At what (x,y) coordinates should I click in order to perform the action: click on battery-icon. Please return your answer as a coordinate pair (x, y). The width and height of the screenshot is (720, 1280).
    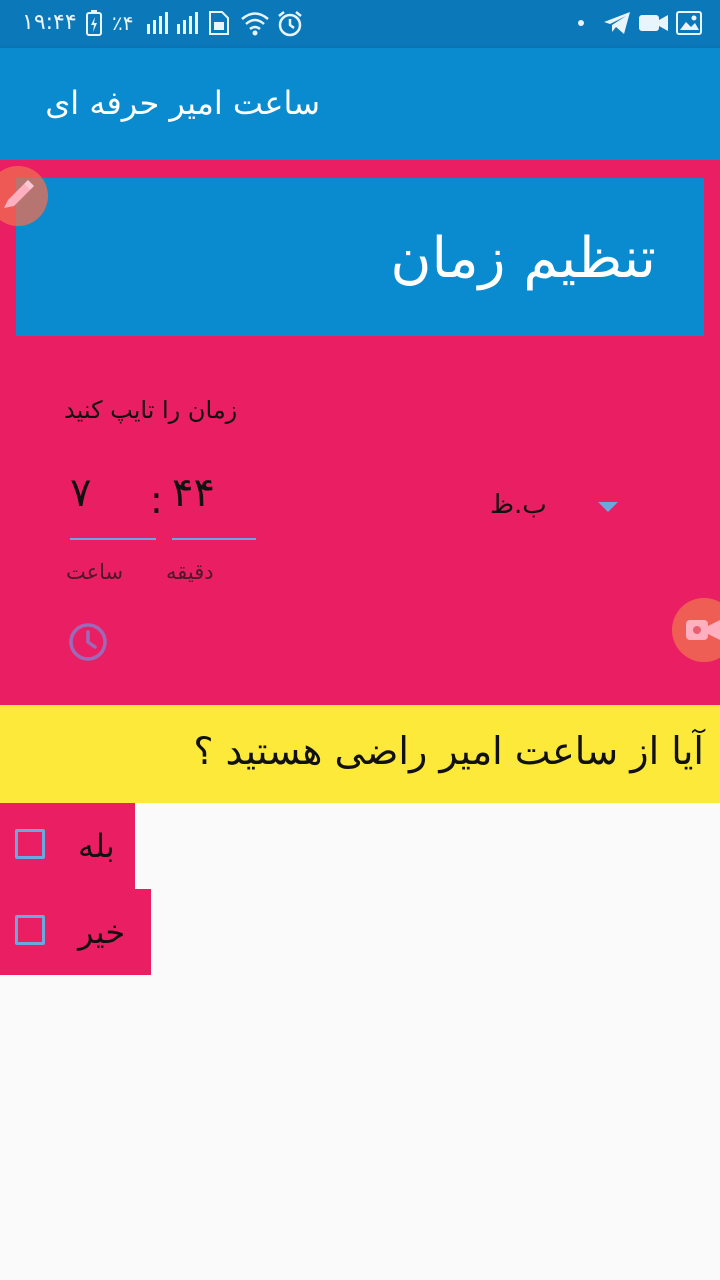
    Looking at the image, I should click on (94, 23).